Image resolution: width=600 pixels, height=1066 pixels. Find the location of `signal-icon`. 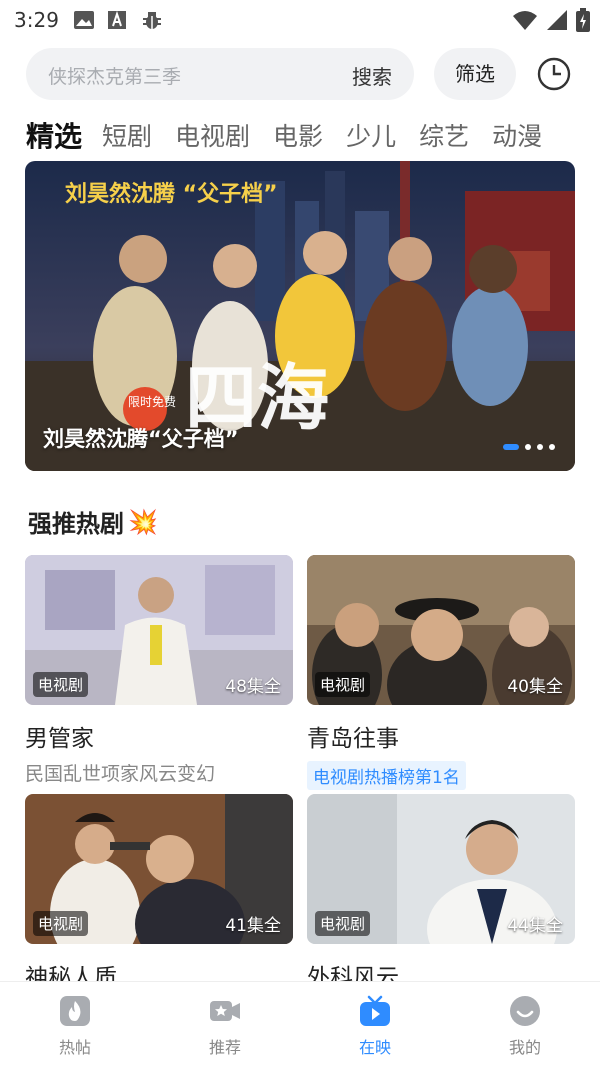

signal-icon is located at coordinates (557, 20).